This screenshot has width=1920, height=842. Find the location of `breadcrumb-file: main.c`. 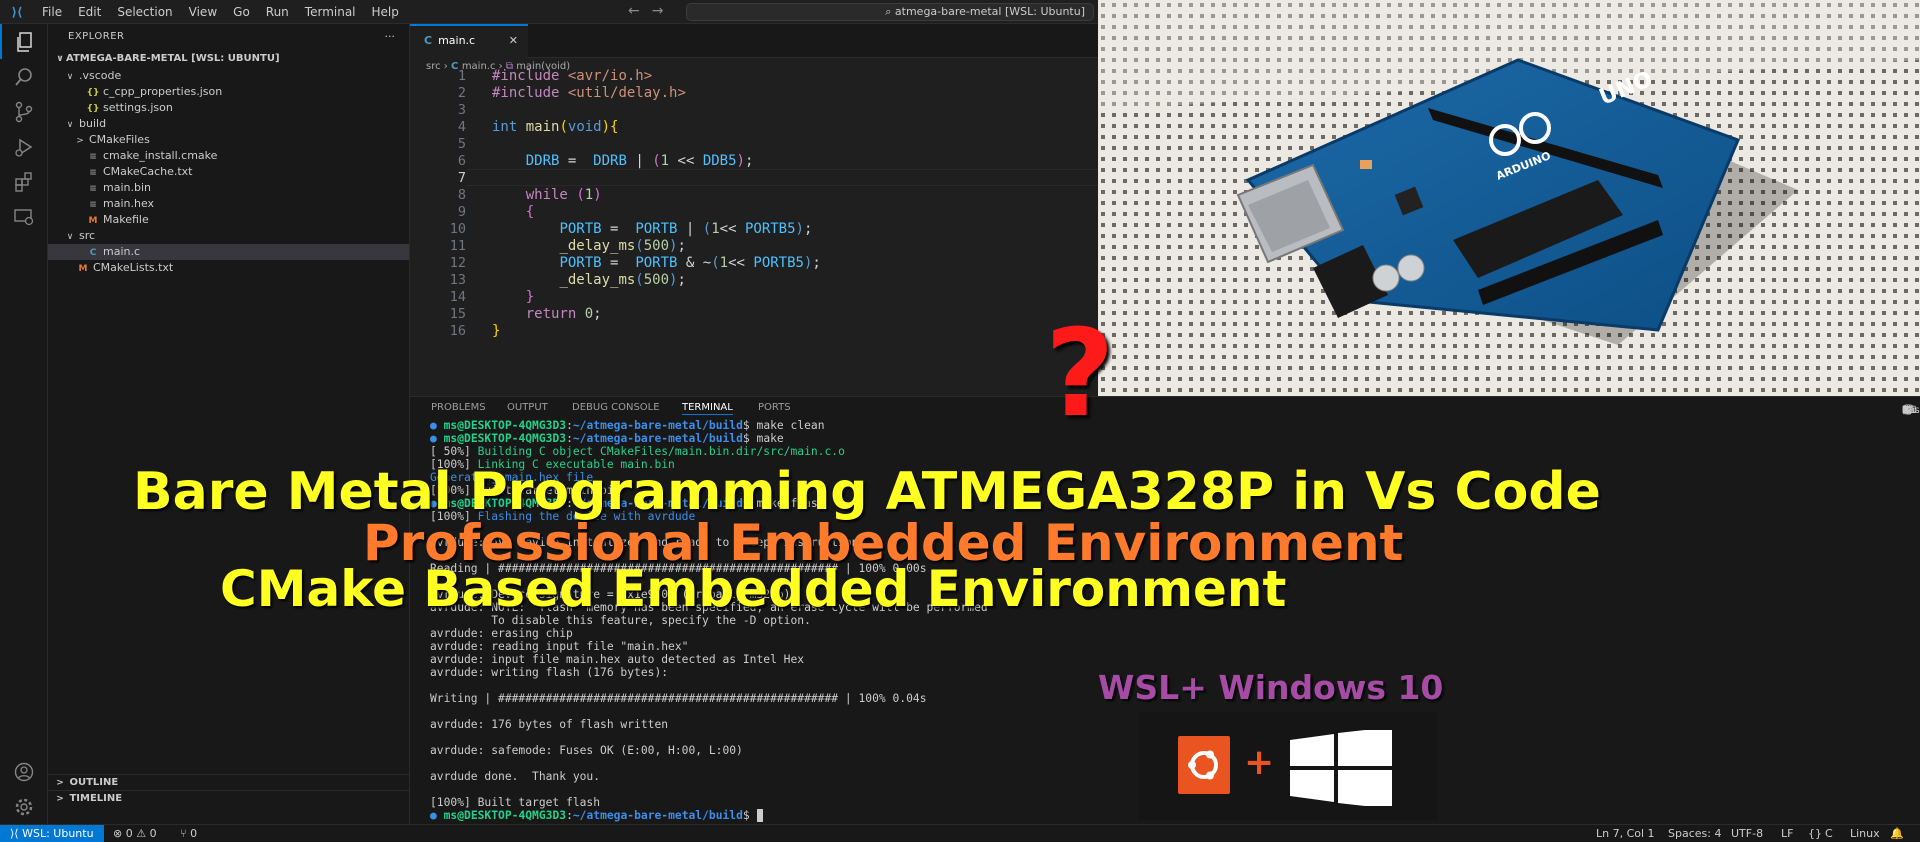

breadcrumb-file: main.c is located at coordinates (479, 66).